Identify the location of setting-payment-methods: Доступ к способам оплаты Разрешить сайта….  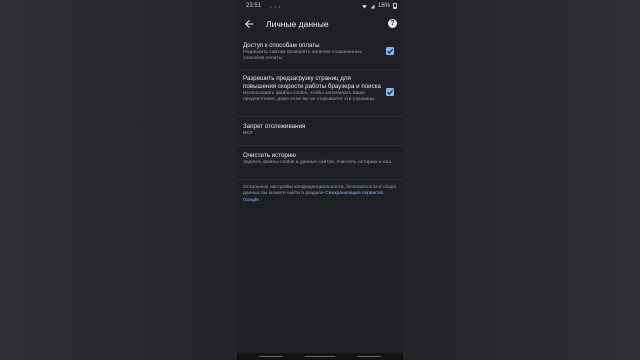
(320, 54).